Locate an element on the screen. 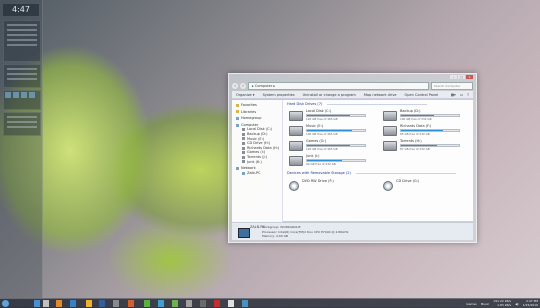  system-properties-button: System properties is located at coordinates (279, 95).